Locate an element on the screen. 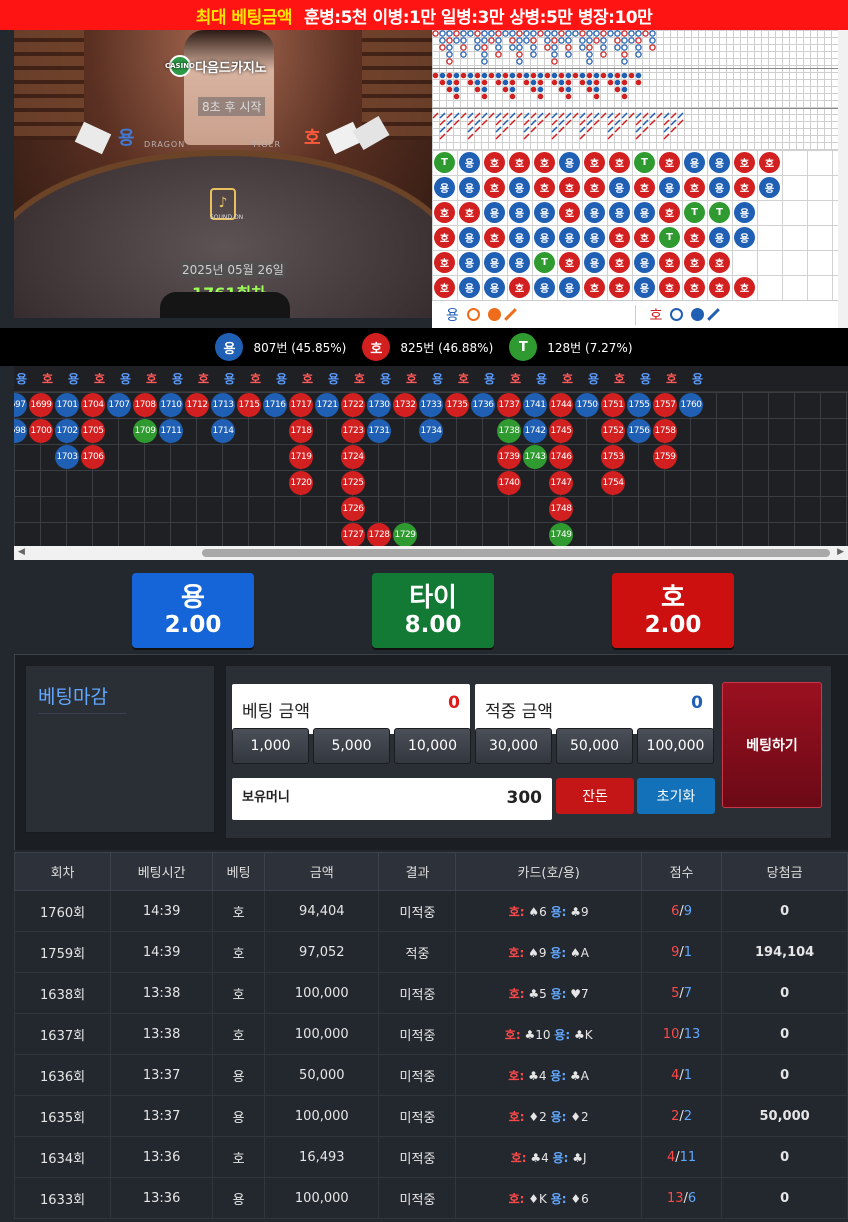 The image size is (848, 1222). cards-cell: 호: ♦2 용: ♦2 is located at coordinates (548, 1116).